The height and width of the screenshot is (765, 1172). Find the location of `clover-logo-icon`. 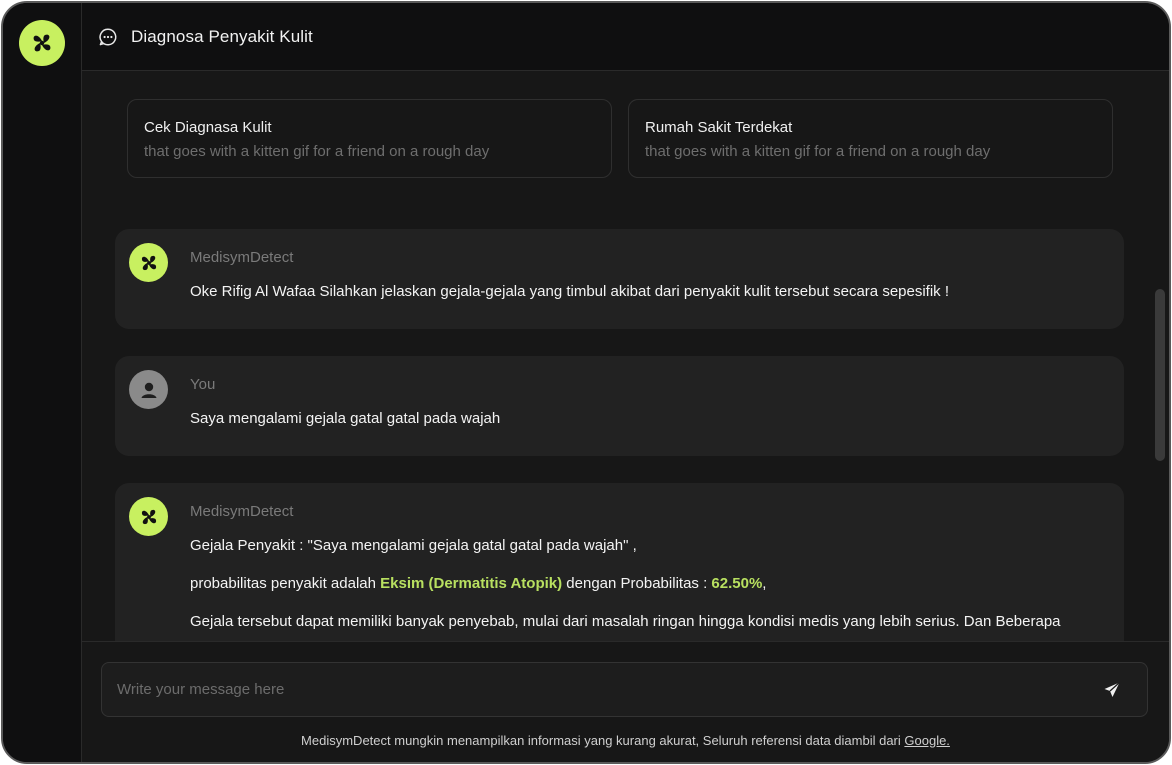

clover-logo-icon is located at coordinates (42, 43).